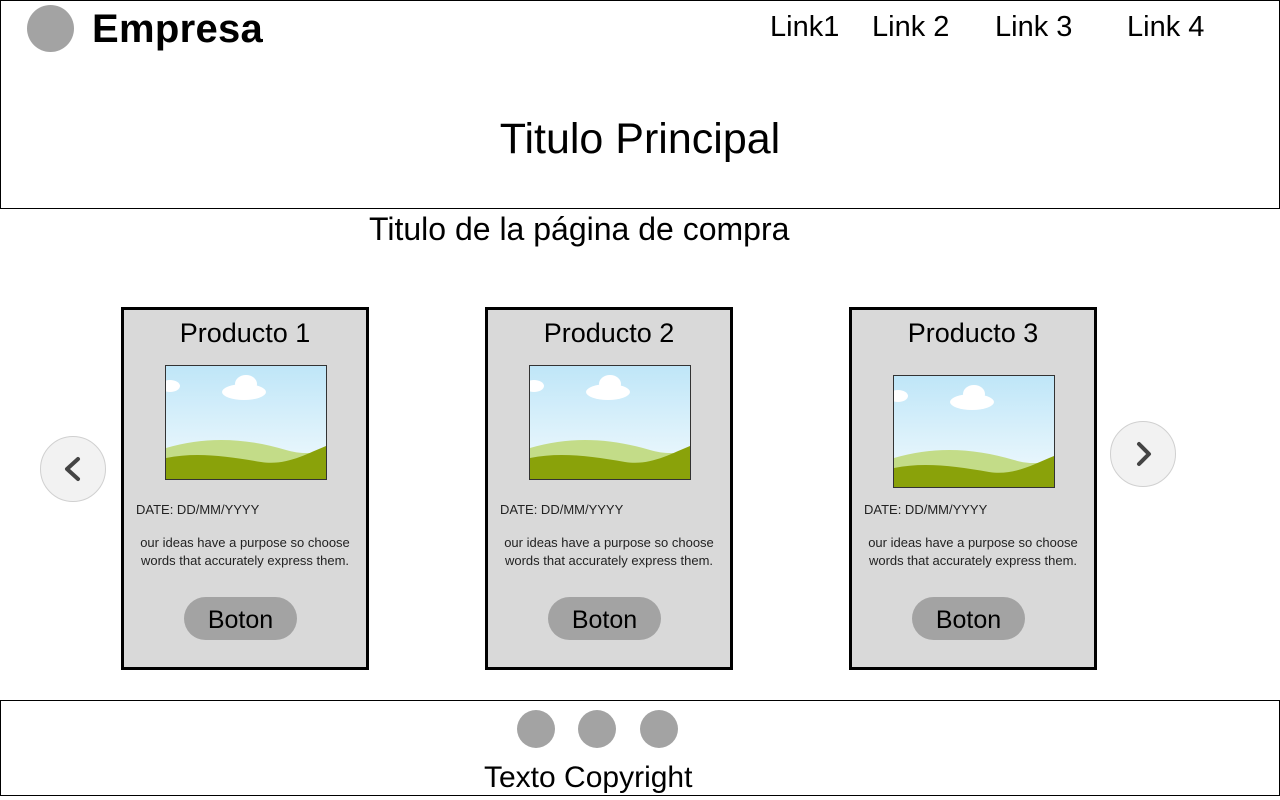 The image size is (1280, 800). I want to click on logo-icon, so click(50, 28).